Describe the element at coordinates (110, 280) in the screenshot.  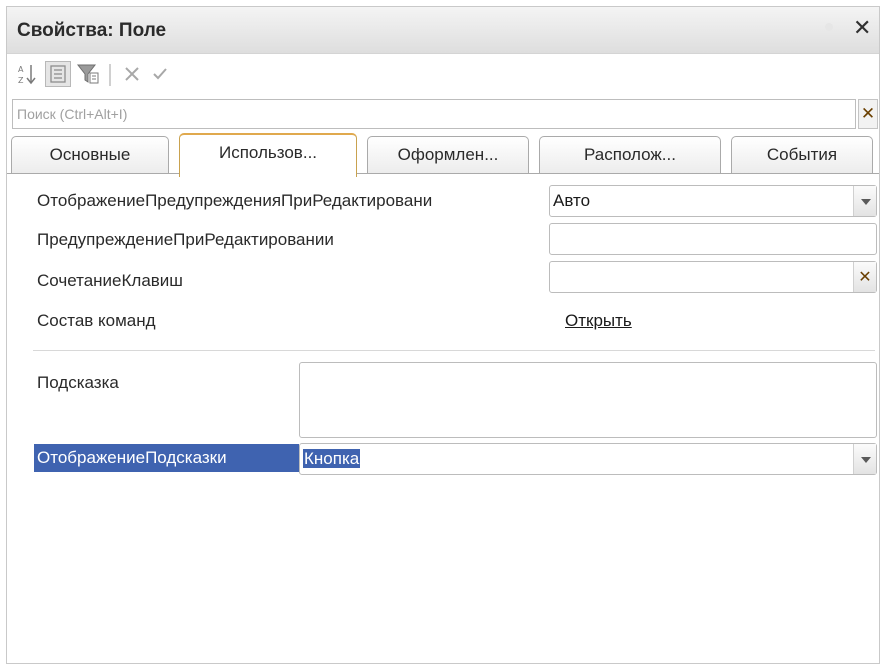
I see `shortcut-label: СочетаниеКлавиш` at that location.